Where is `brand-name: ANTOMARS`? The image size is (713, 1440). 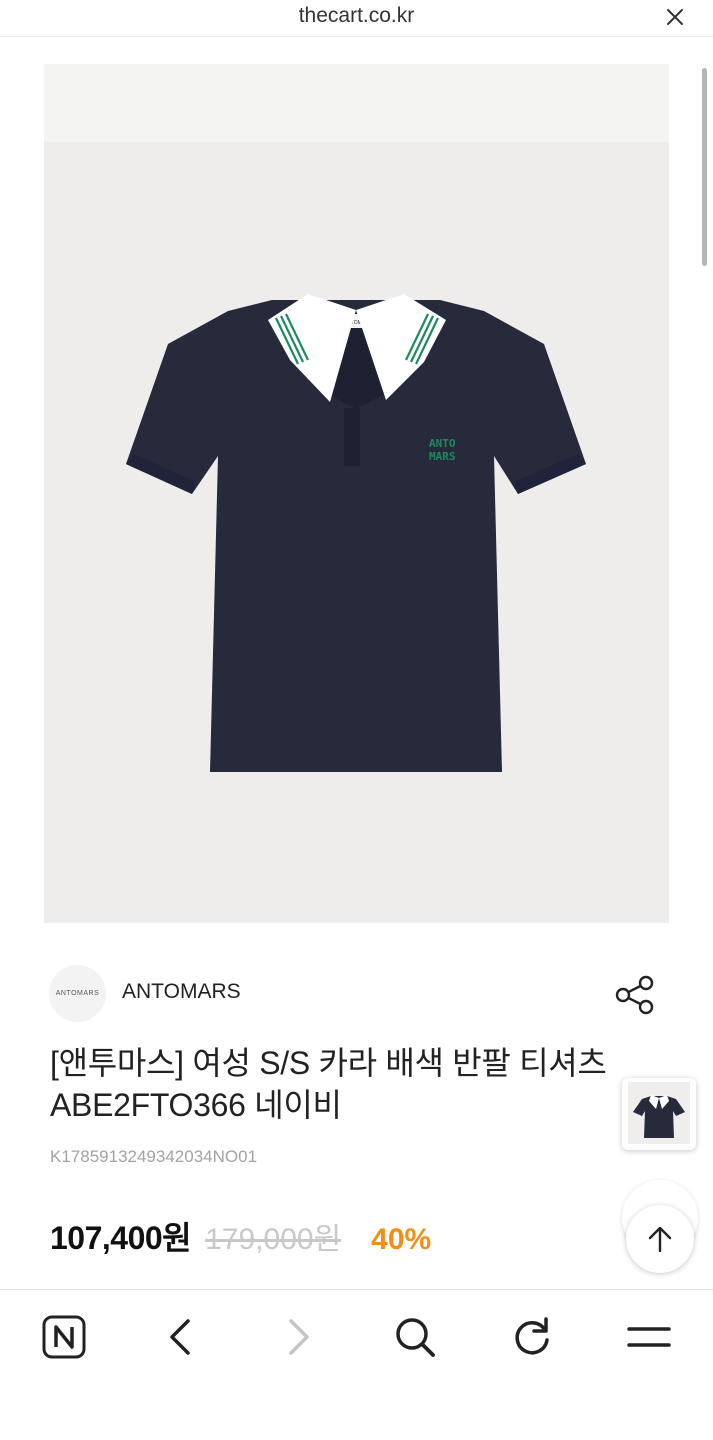
brand-name: ANTOMARS is located at coordinates (181, 992).